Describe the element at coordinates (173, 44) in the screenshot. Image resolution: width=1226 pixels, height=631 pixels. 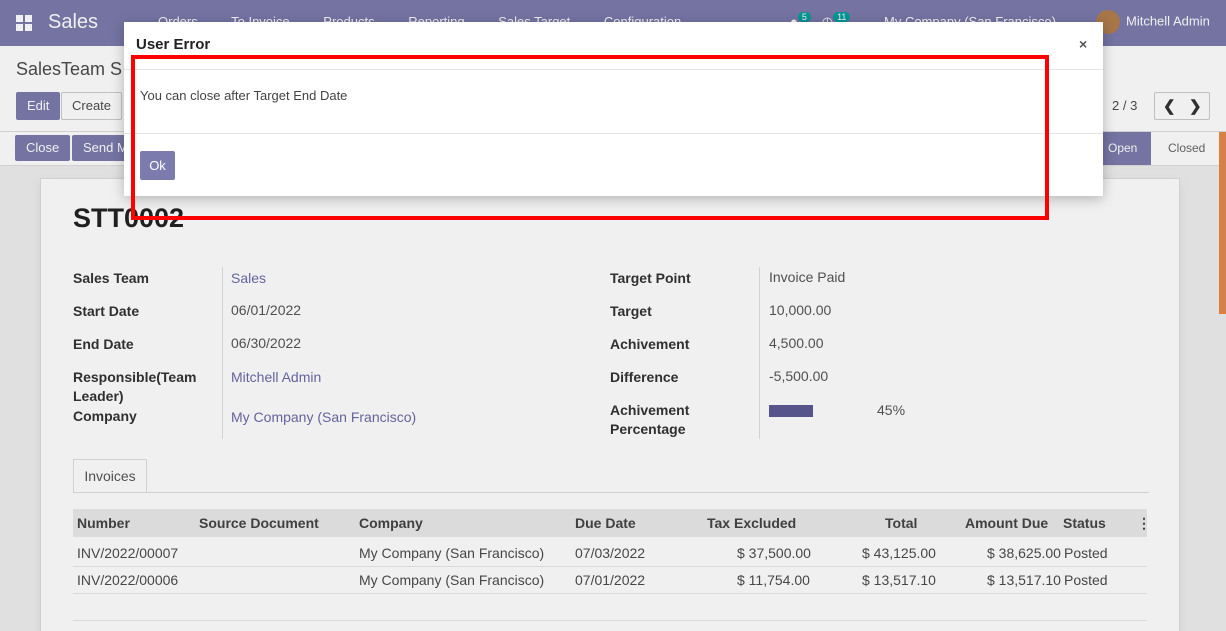
I see `dialog-title: User Error` at that location.